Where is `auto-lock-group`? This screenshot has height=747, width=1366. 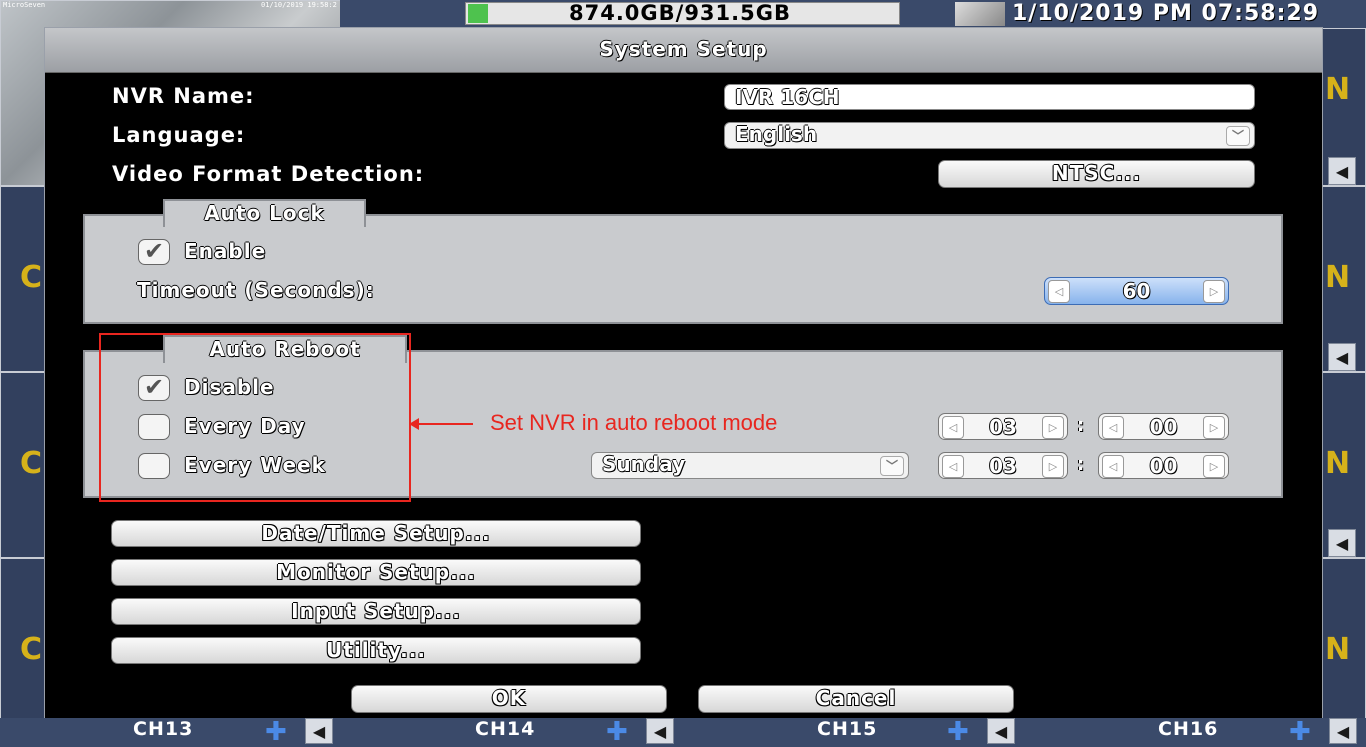 auto-lock-group is located at coordinates (683, 269).